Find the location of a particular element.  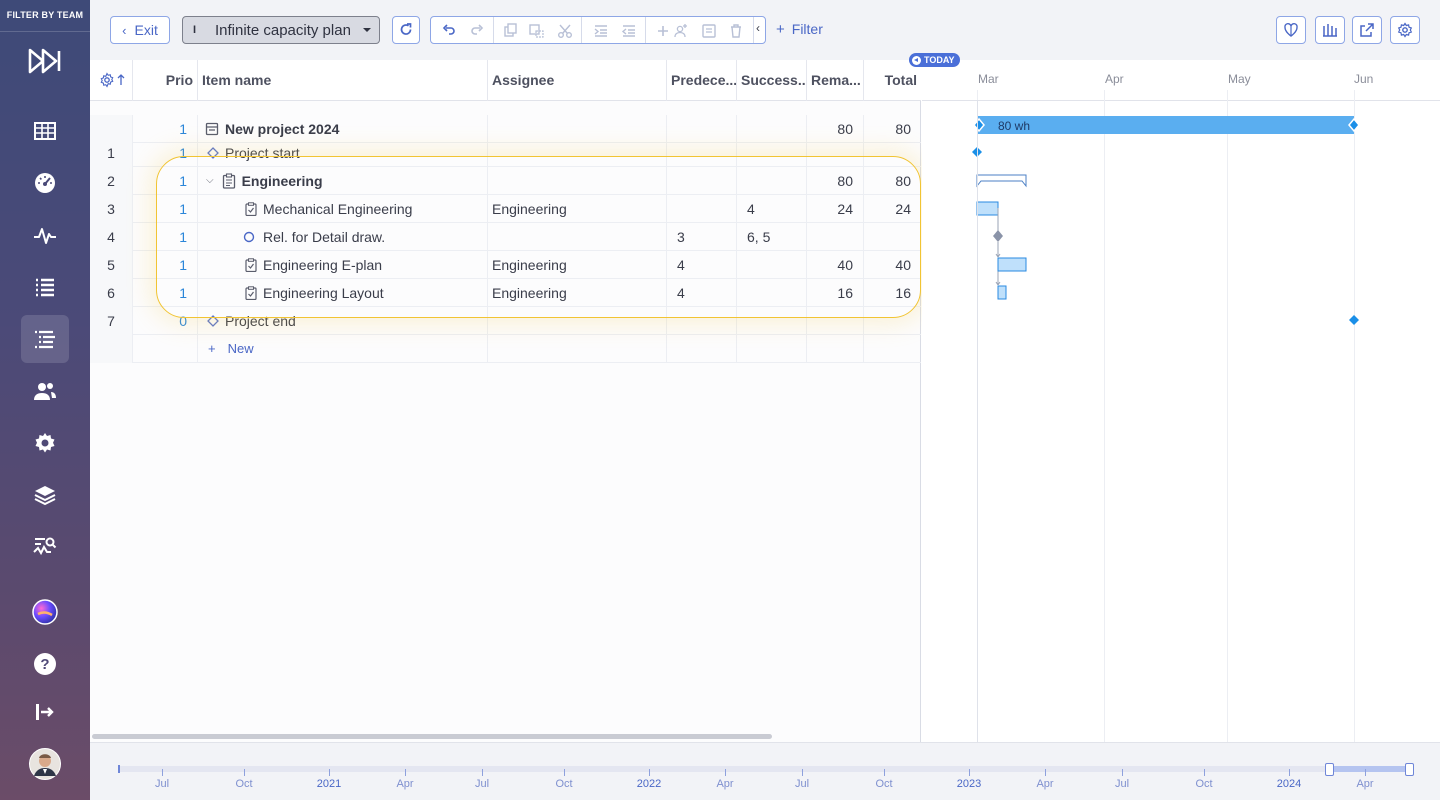

notes-icon is located at coordinates (709, 31).